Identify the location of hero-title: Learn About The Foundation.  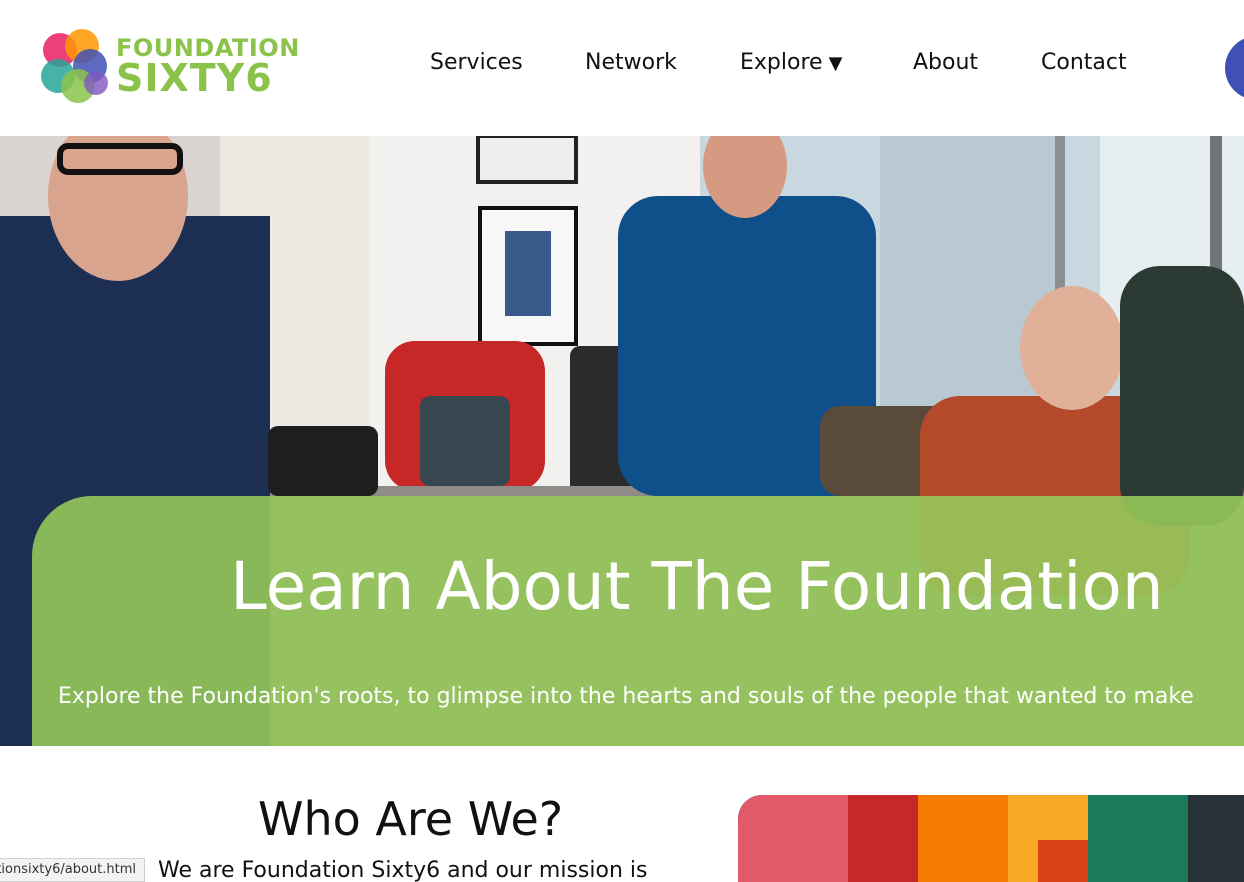
(697, 586).